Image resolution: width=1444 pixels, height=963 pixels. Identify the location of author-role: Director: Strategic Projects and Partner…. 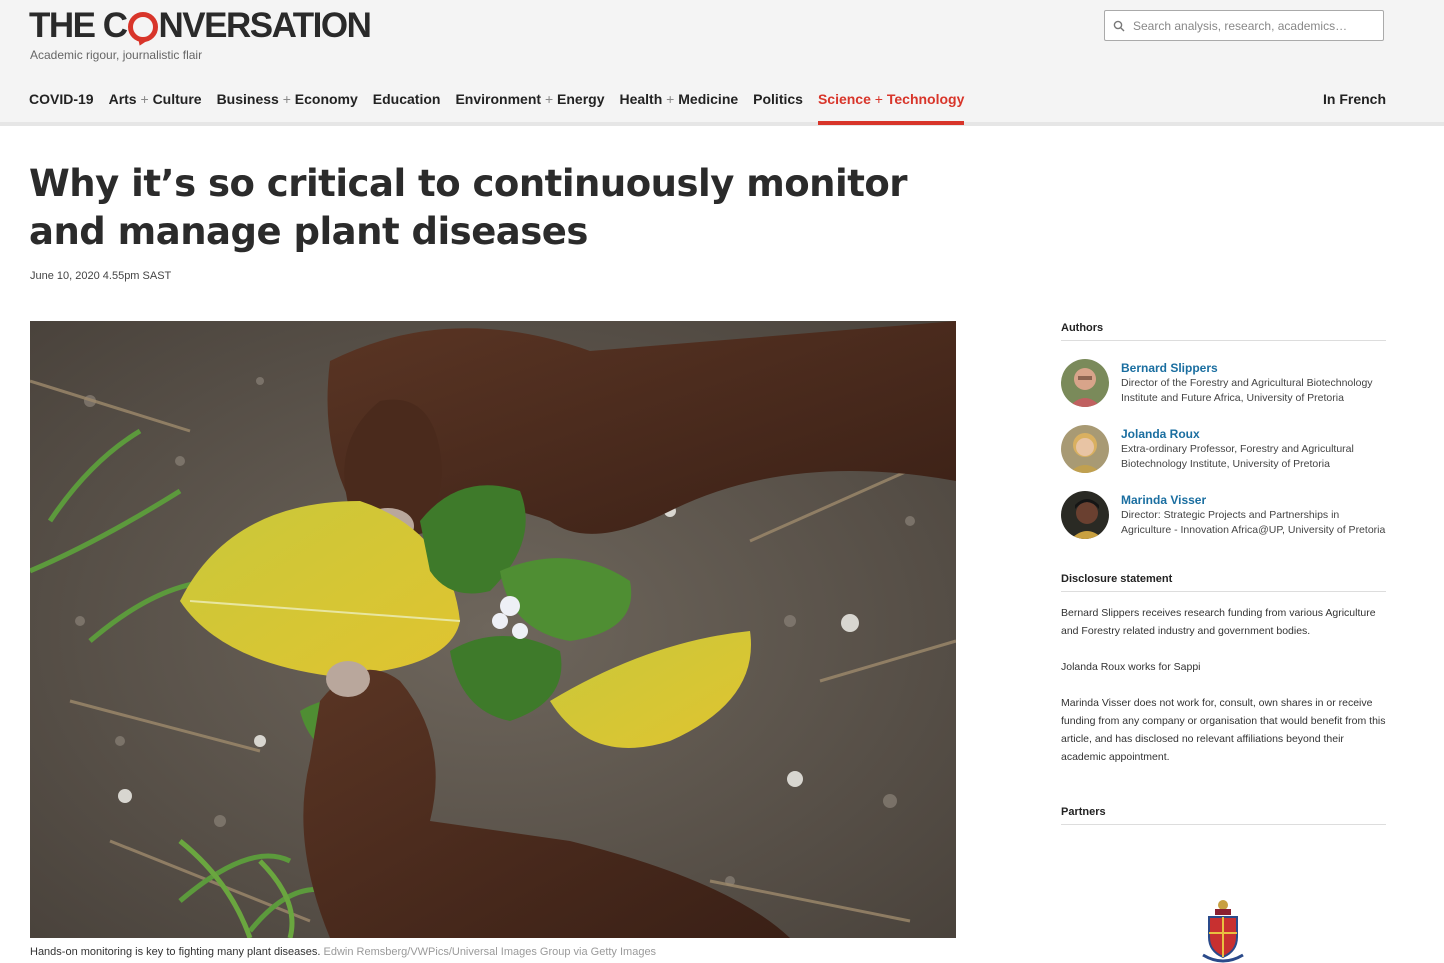
(1253, 522).